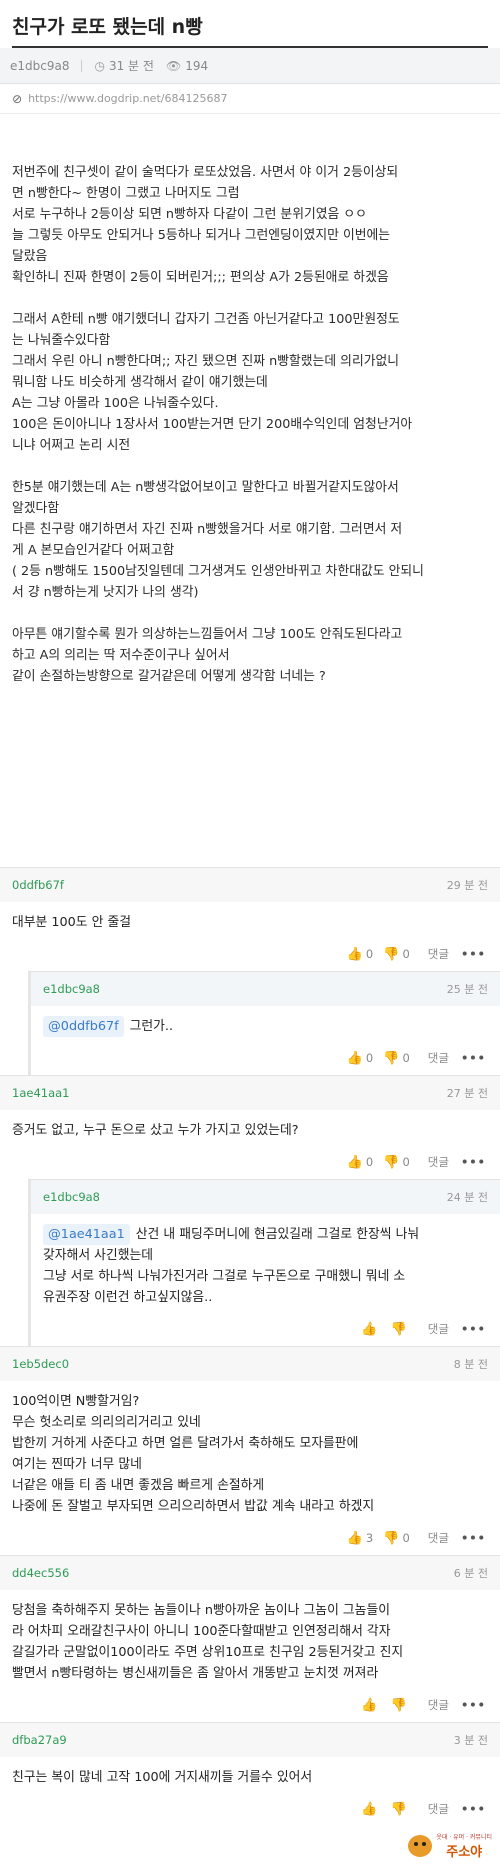 The image size is (500, 1864). I want to click on comment-line: 너같은 애들 티 좀 내면 좋겠음 빠르게 손절하게, so click(250, 1485).